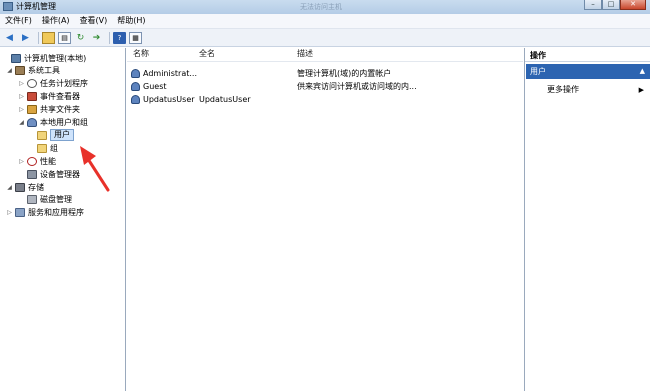  What do you see at coordinates (321, 7) in the screenshot?
I see `window-ghost-title: 无法访问主机` at bounding box center [321, 7].